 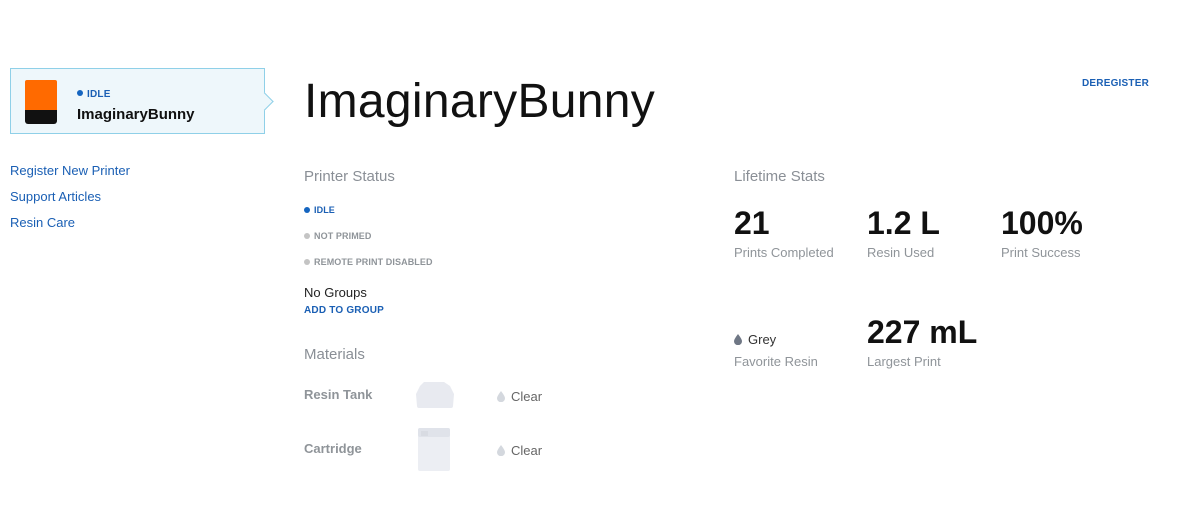 What do you see at coordinates (343, 236) in the screenshot?
I see `status-not-primed-label: NOT PRIMED` at bounding box center [343, 236].